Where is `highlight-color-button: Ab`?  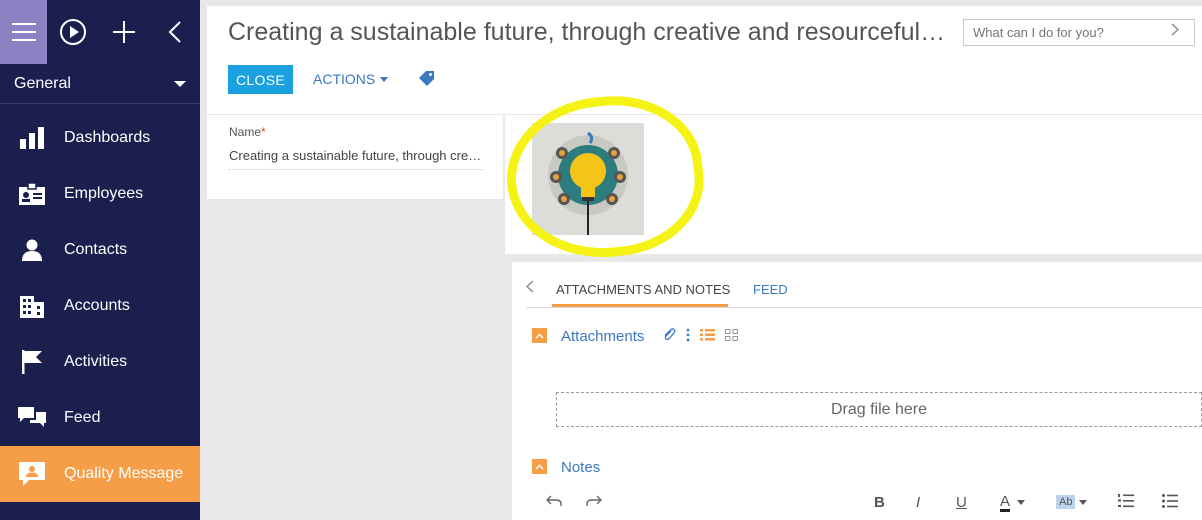 highlight-color-button: Ab is located at coordinates (1066, 502).